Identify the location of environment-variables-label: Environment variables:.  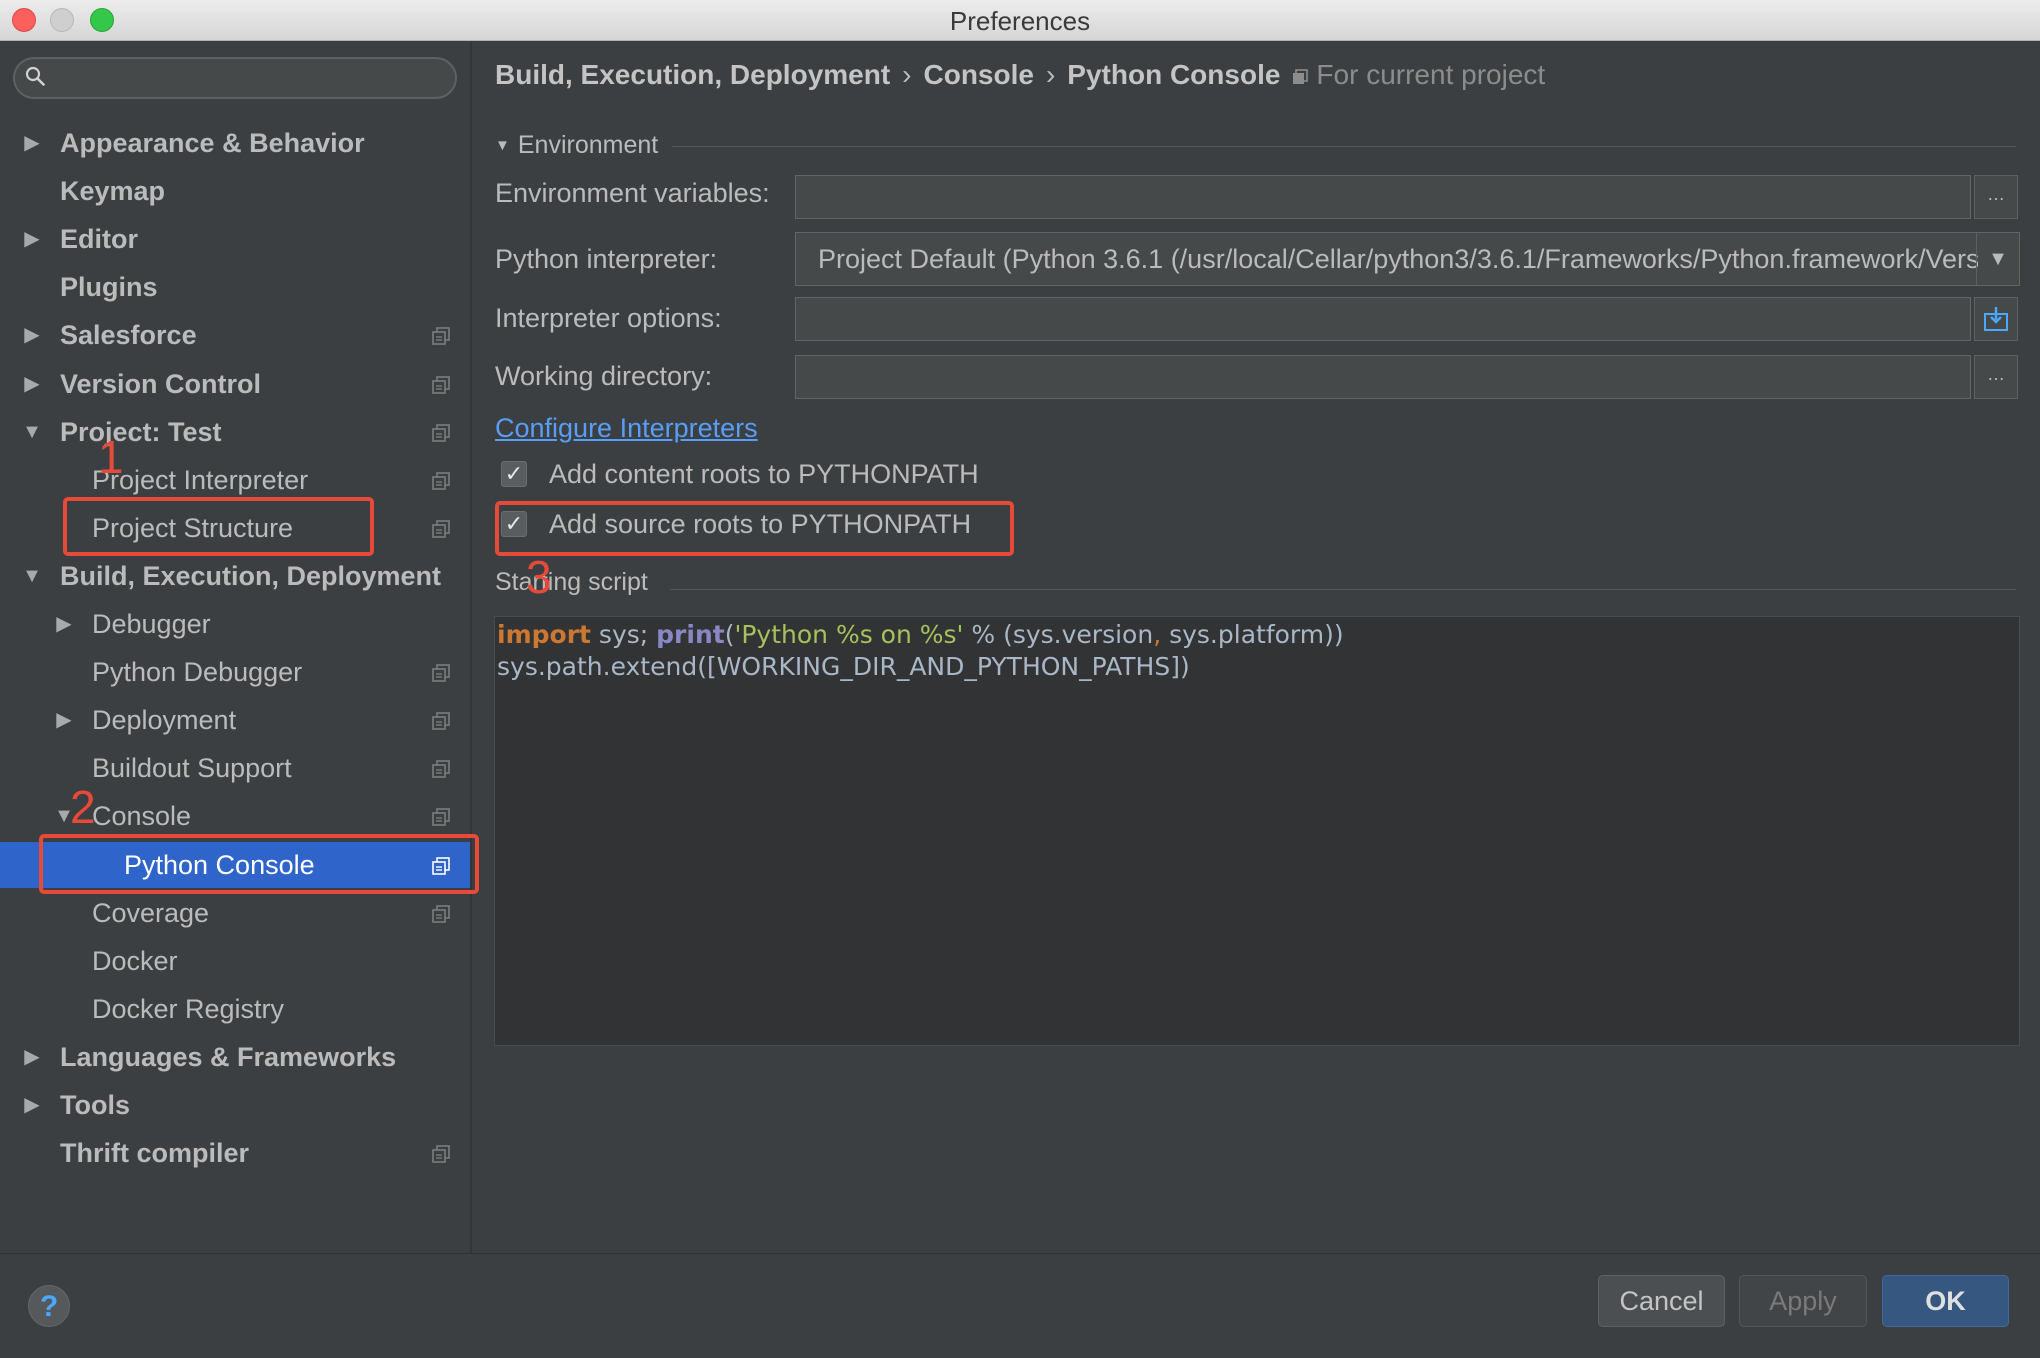
(632, 193).